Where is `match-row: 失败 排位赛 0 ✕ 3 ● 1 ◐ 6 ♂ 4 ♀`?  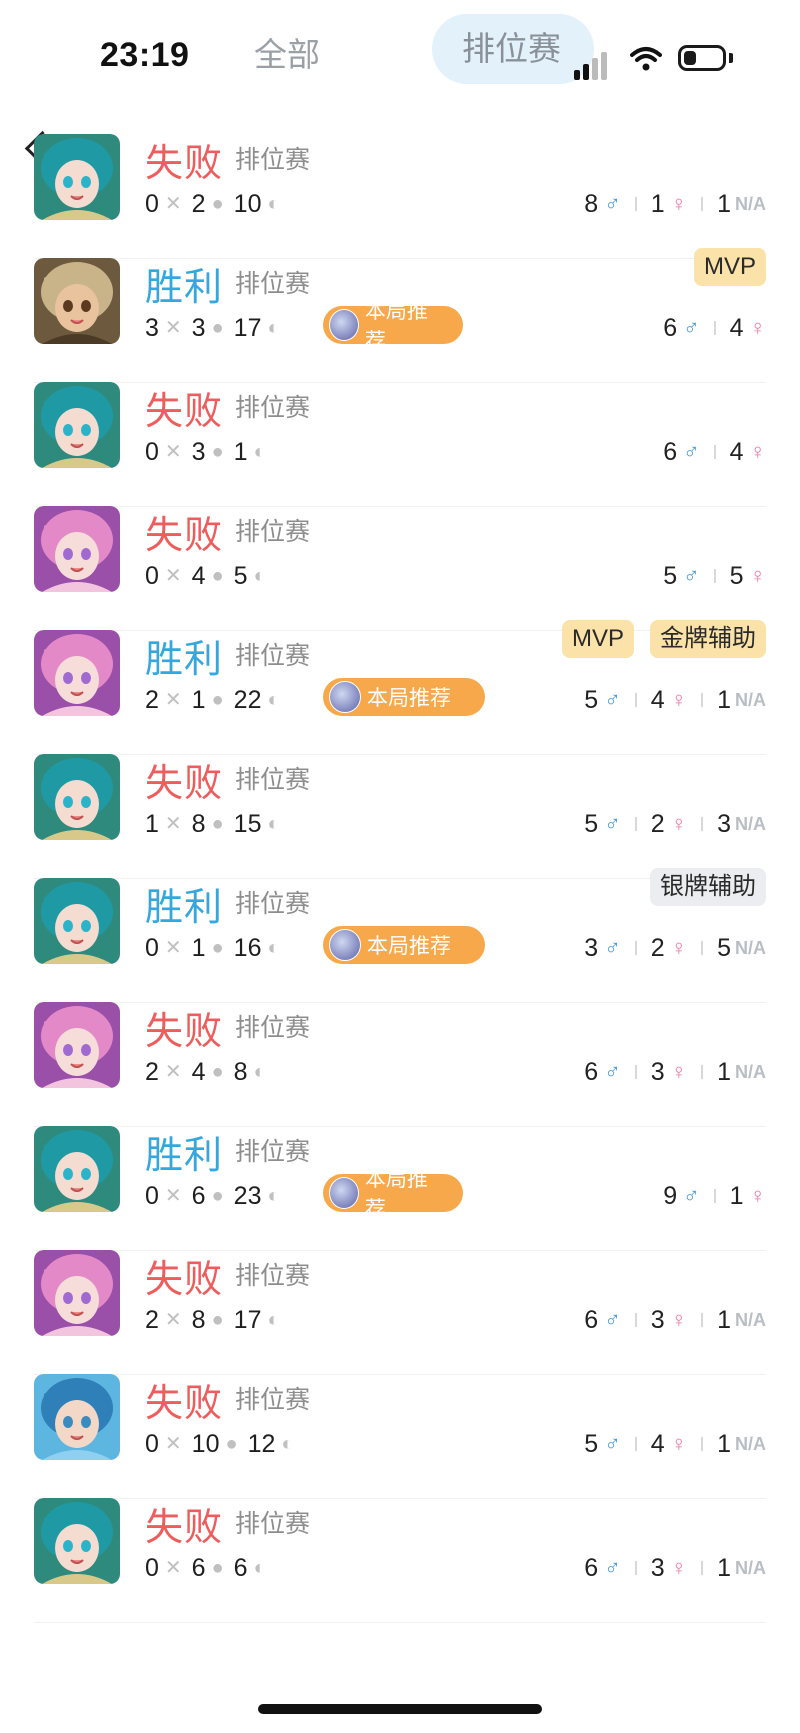
match-row: 失败 排位赛 0 ✕ 3 ● 1 ◐ 6 ♂ 4 ♀ is located at coordinates (400, 438).